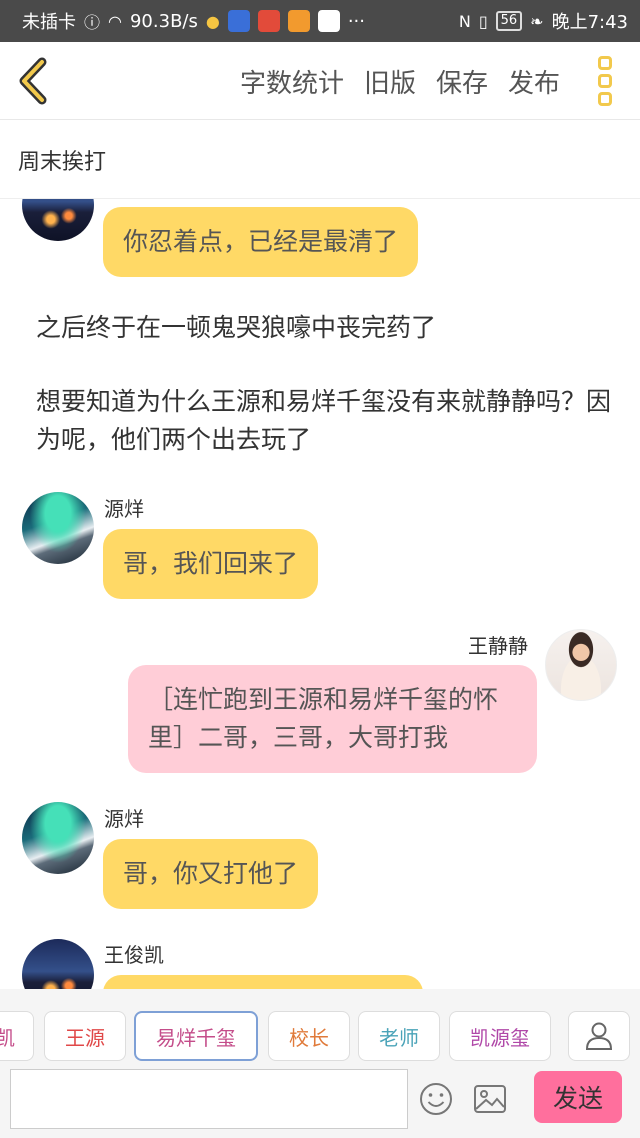 This screenshot has height=1138, width=640. Describe the element at coordinates (263, 982) in the screenshot. I see `message-bubble` at that location.